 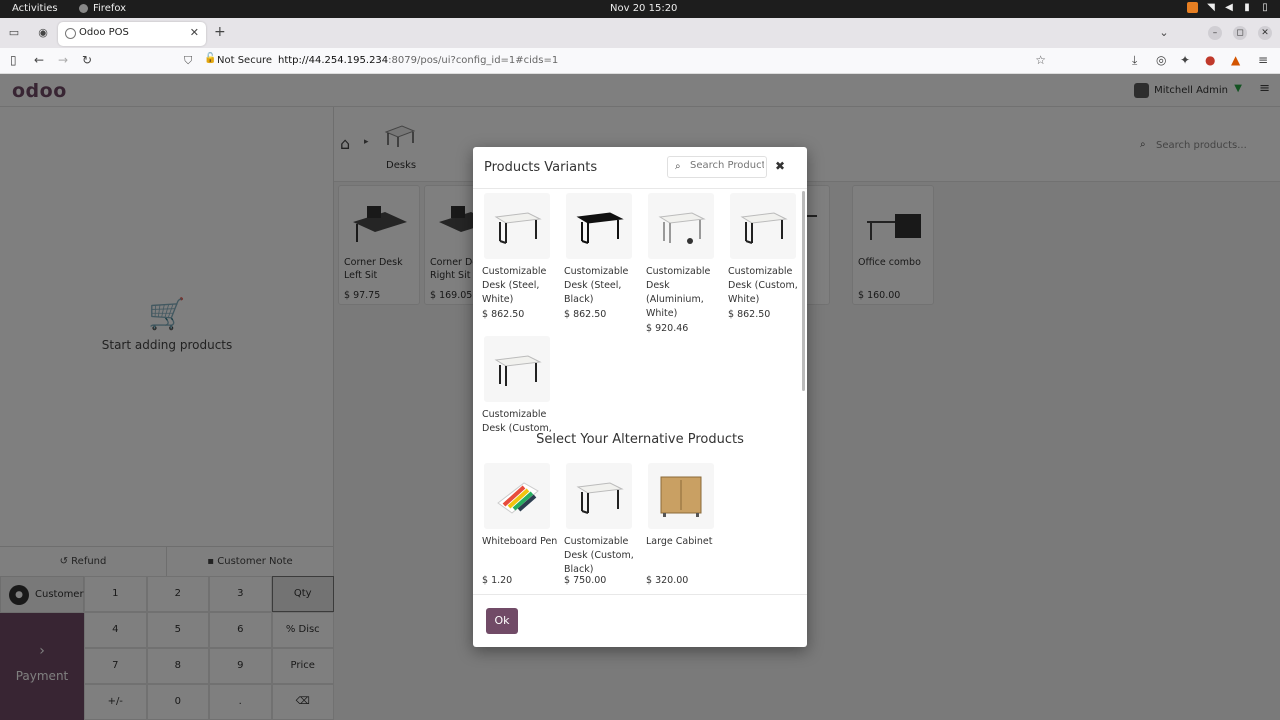 What do you see at coordinates (1215, 33) in the screenshot?
I see `minimize-icon: –` at bounding box center [1215, 33].